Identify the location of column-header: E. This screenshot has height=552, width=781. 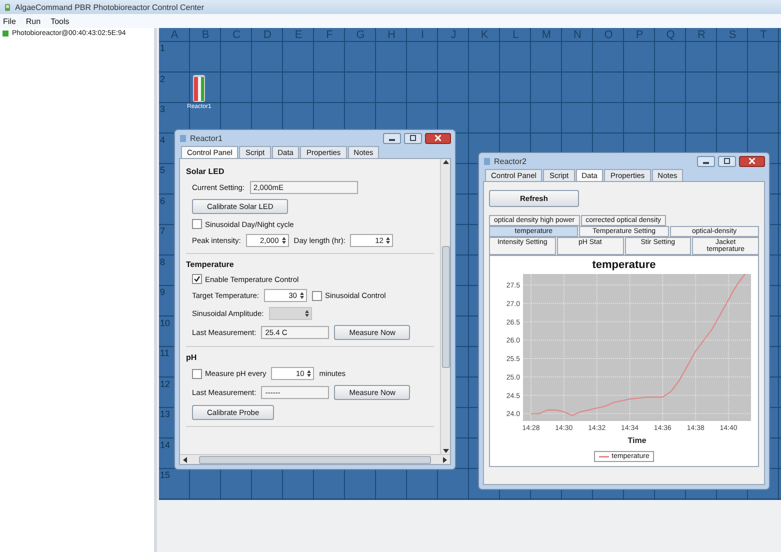
(299, 35).